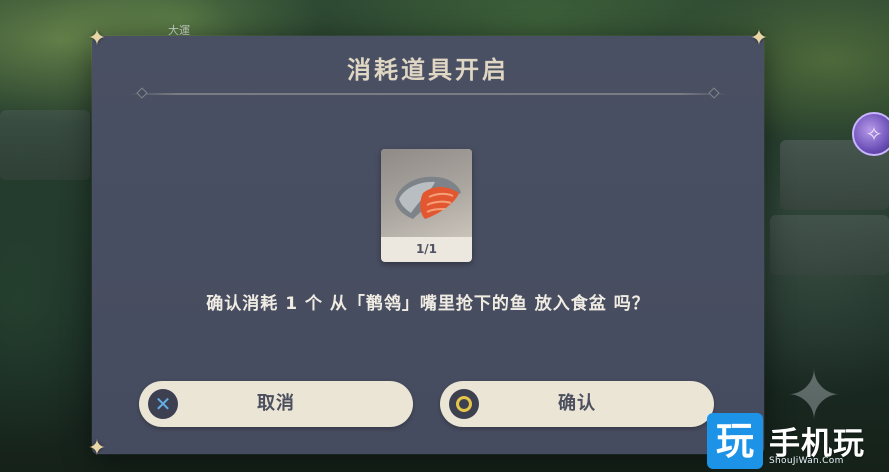  Describe the element at coordinates (428, 70) in the screenshot. I see `dialog-title: 消耗道具开启` at that location.